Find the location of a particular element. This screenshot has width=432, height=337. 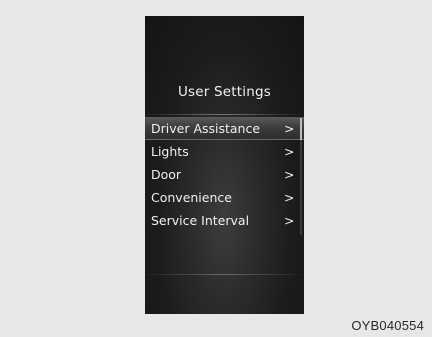

menu-item-convenience: Convenience > is located at coordinates (224, 197).